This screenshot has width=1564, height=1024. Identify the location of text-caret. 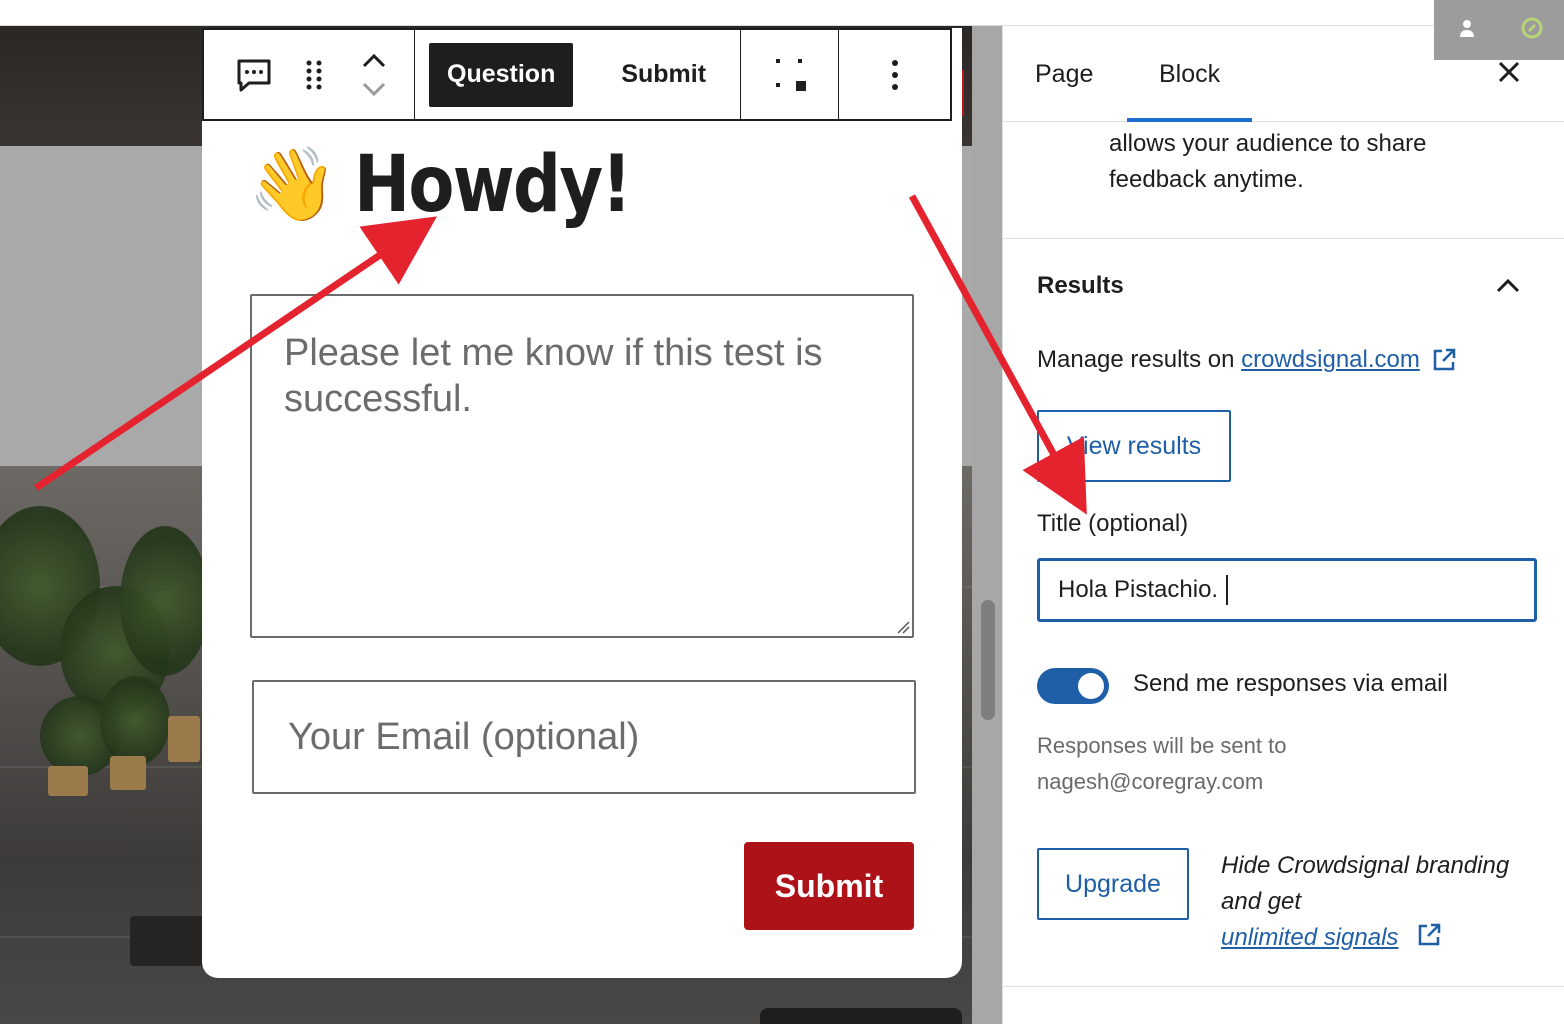
(1227, 590).